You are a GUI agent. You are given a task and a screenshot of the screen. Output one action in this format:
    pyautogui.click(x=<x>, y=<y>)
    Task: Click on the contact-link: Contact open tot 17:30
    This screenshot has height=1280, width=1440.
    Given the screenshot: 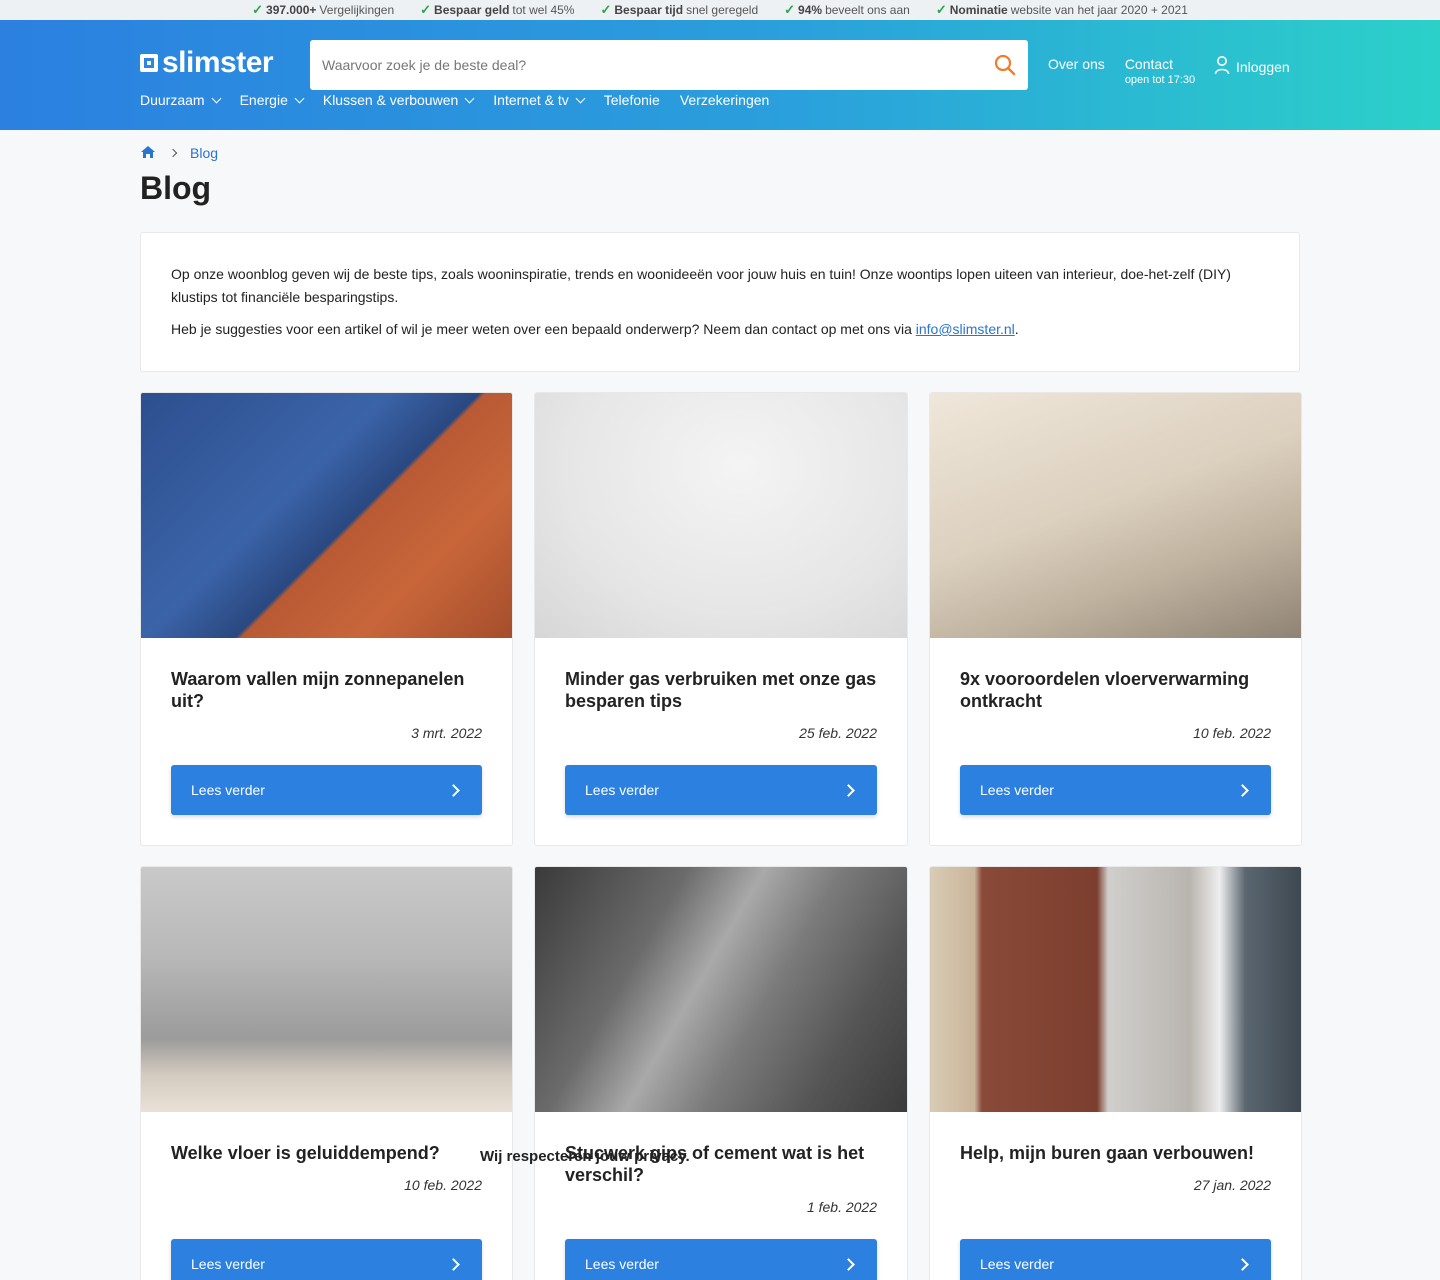 What is the action you would take?
    pyautogui.click(x=1160, y=71)
    